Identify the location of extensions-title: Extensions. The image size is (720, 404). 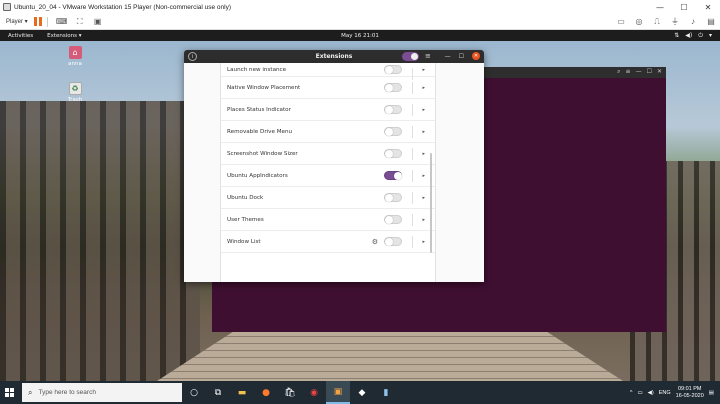
(334, 56).